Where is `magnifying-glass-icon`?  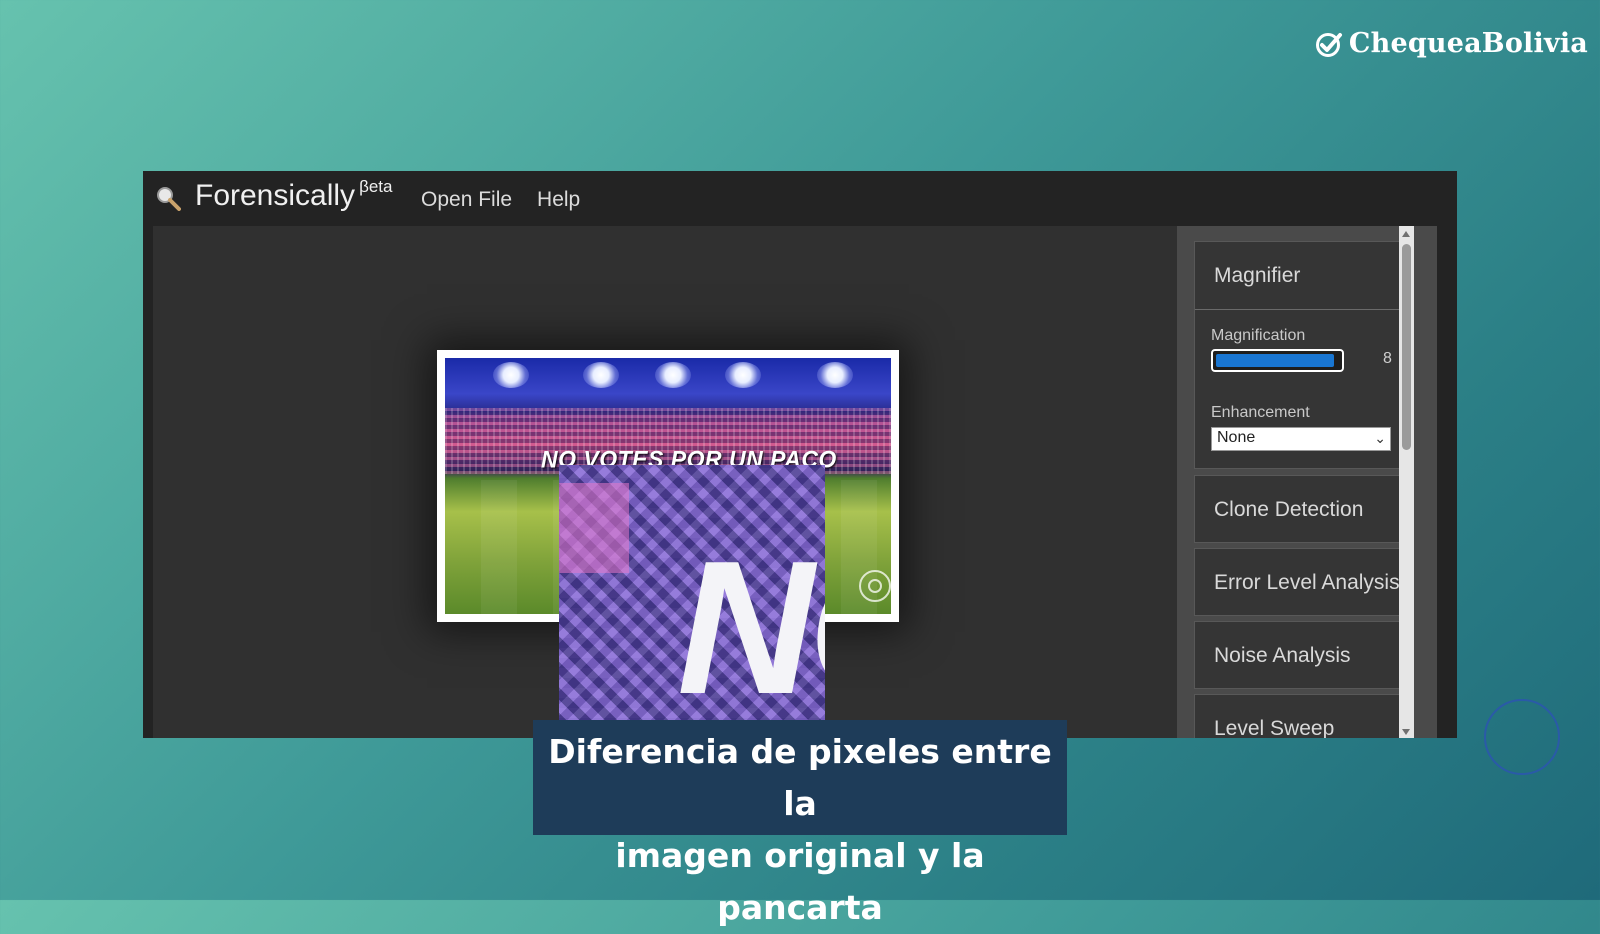 magnifying-glass-icon is located at coordinates (169, 199).